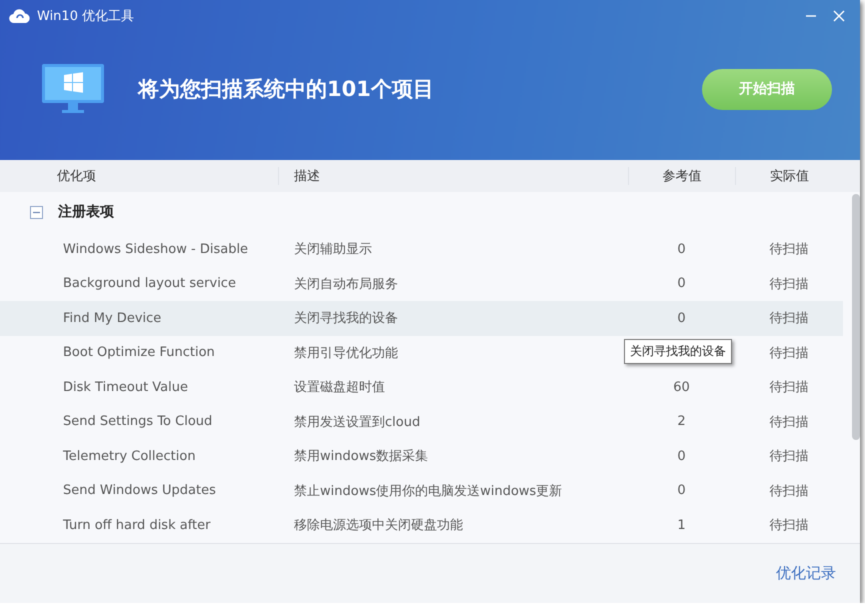  I want to click on table-cell-text: 禁止windows使用你的电脑发送windows更新, so click(428, 491).